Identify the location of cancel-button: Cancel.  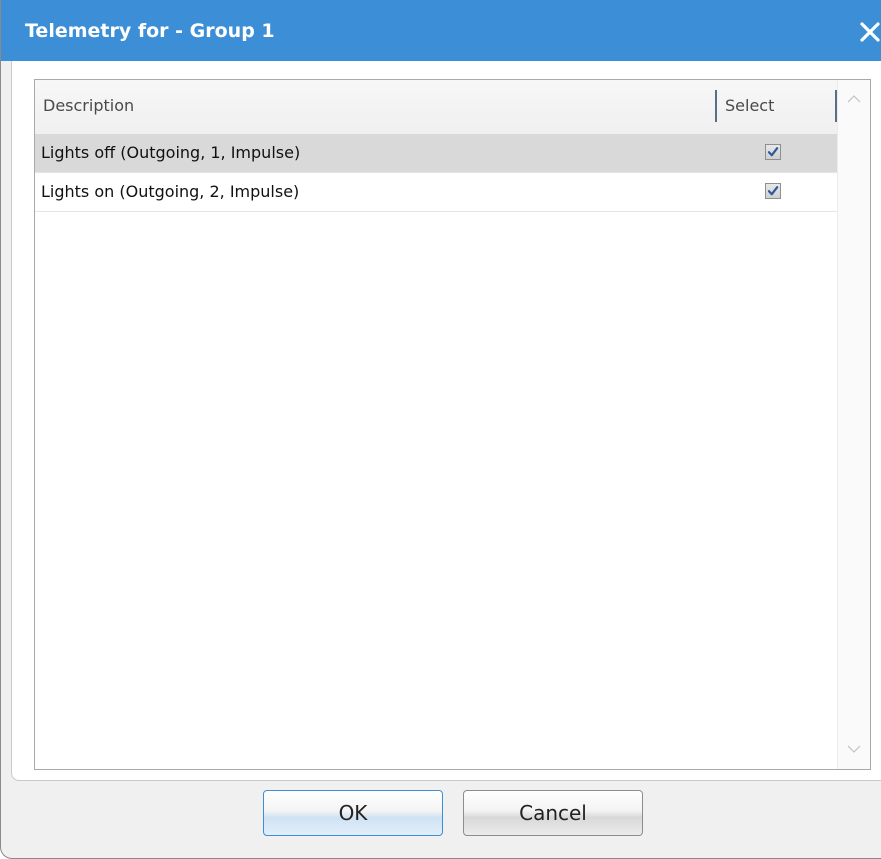
(553, 813).